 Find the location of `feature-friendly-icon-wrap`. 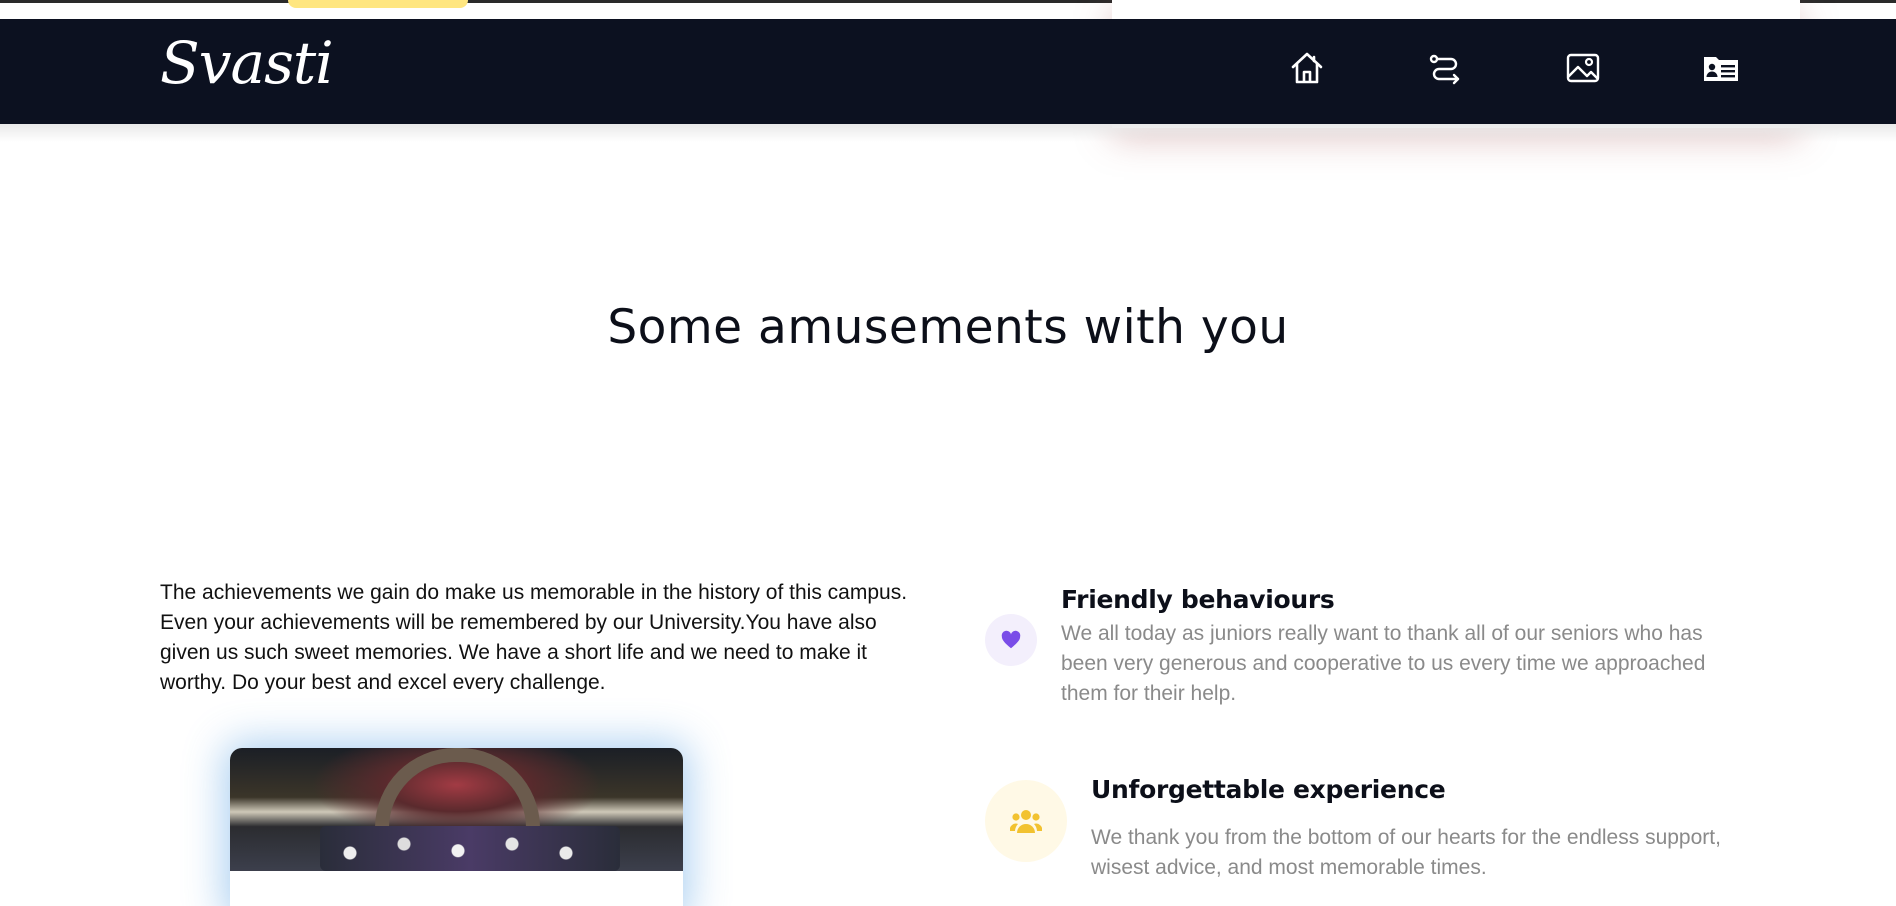

feature-friendly-icon-wrap is located at coordinates (1011, 640).